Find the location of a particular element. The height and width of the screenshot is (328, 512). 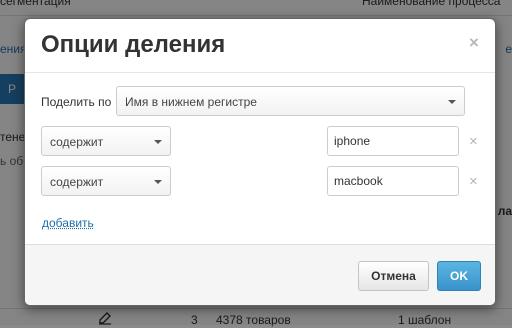

condition-operator-value-2: содержит is located at coordinates (76, 182).